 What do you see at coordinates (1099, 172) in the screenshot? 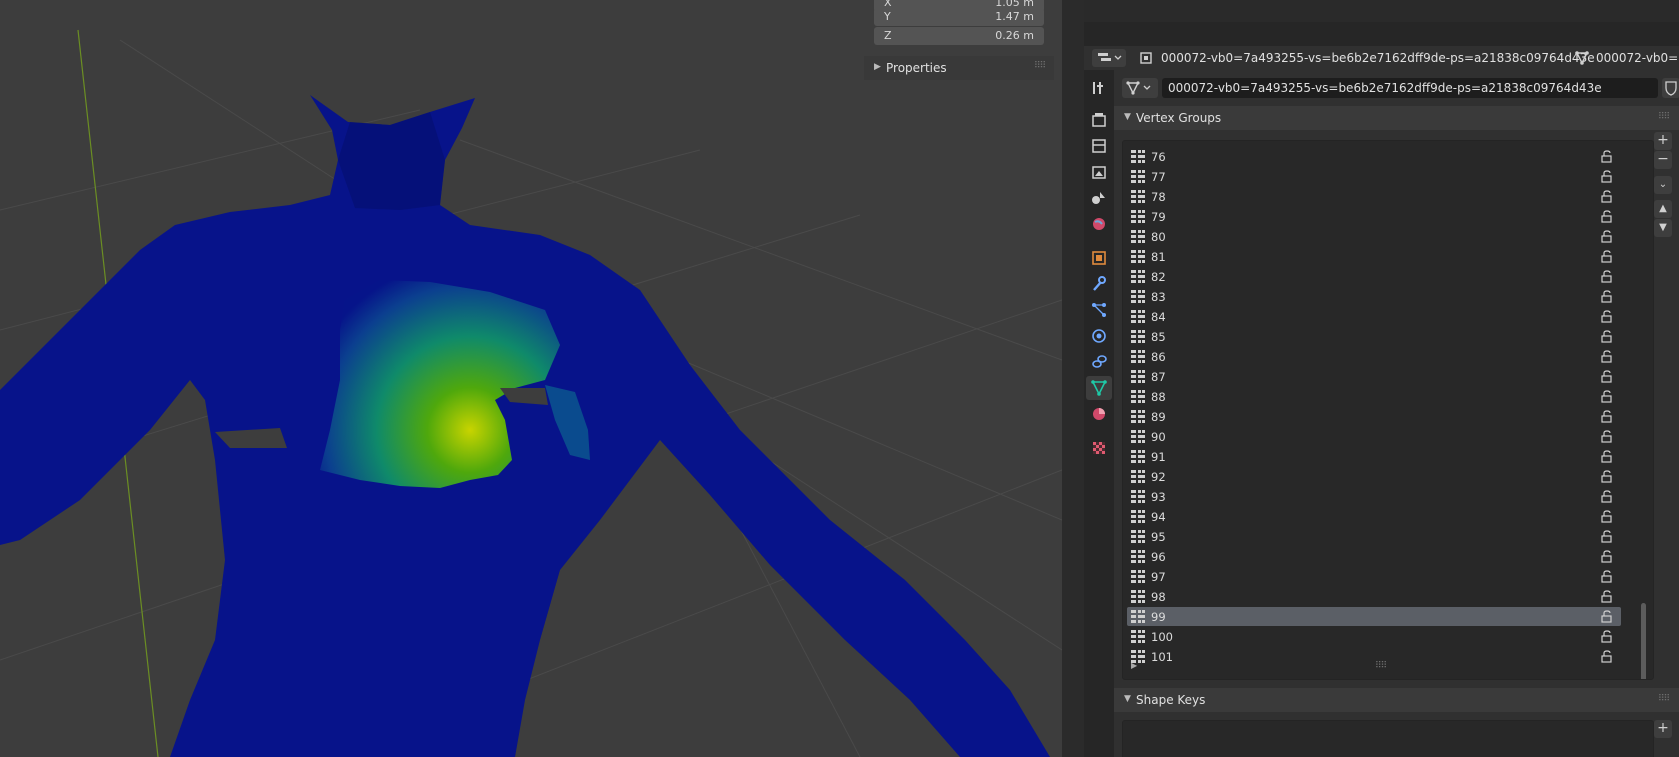
I see `tab-view-layer` at bounding box center [1099, 172].